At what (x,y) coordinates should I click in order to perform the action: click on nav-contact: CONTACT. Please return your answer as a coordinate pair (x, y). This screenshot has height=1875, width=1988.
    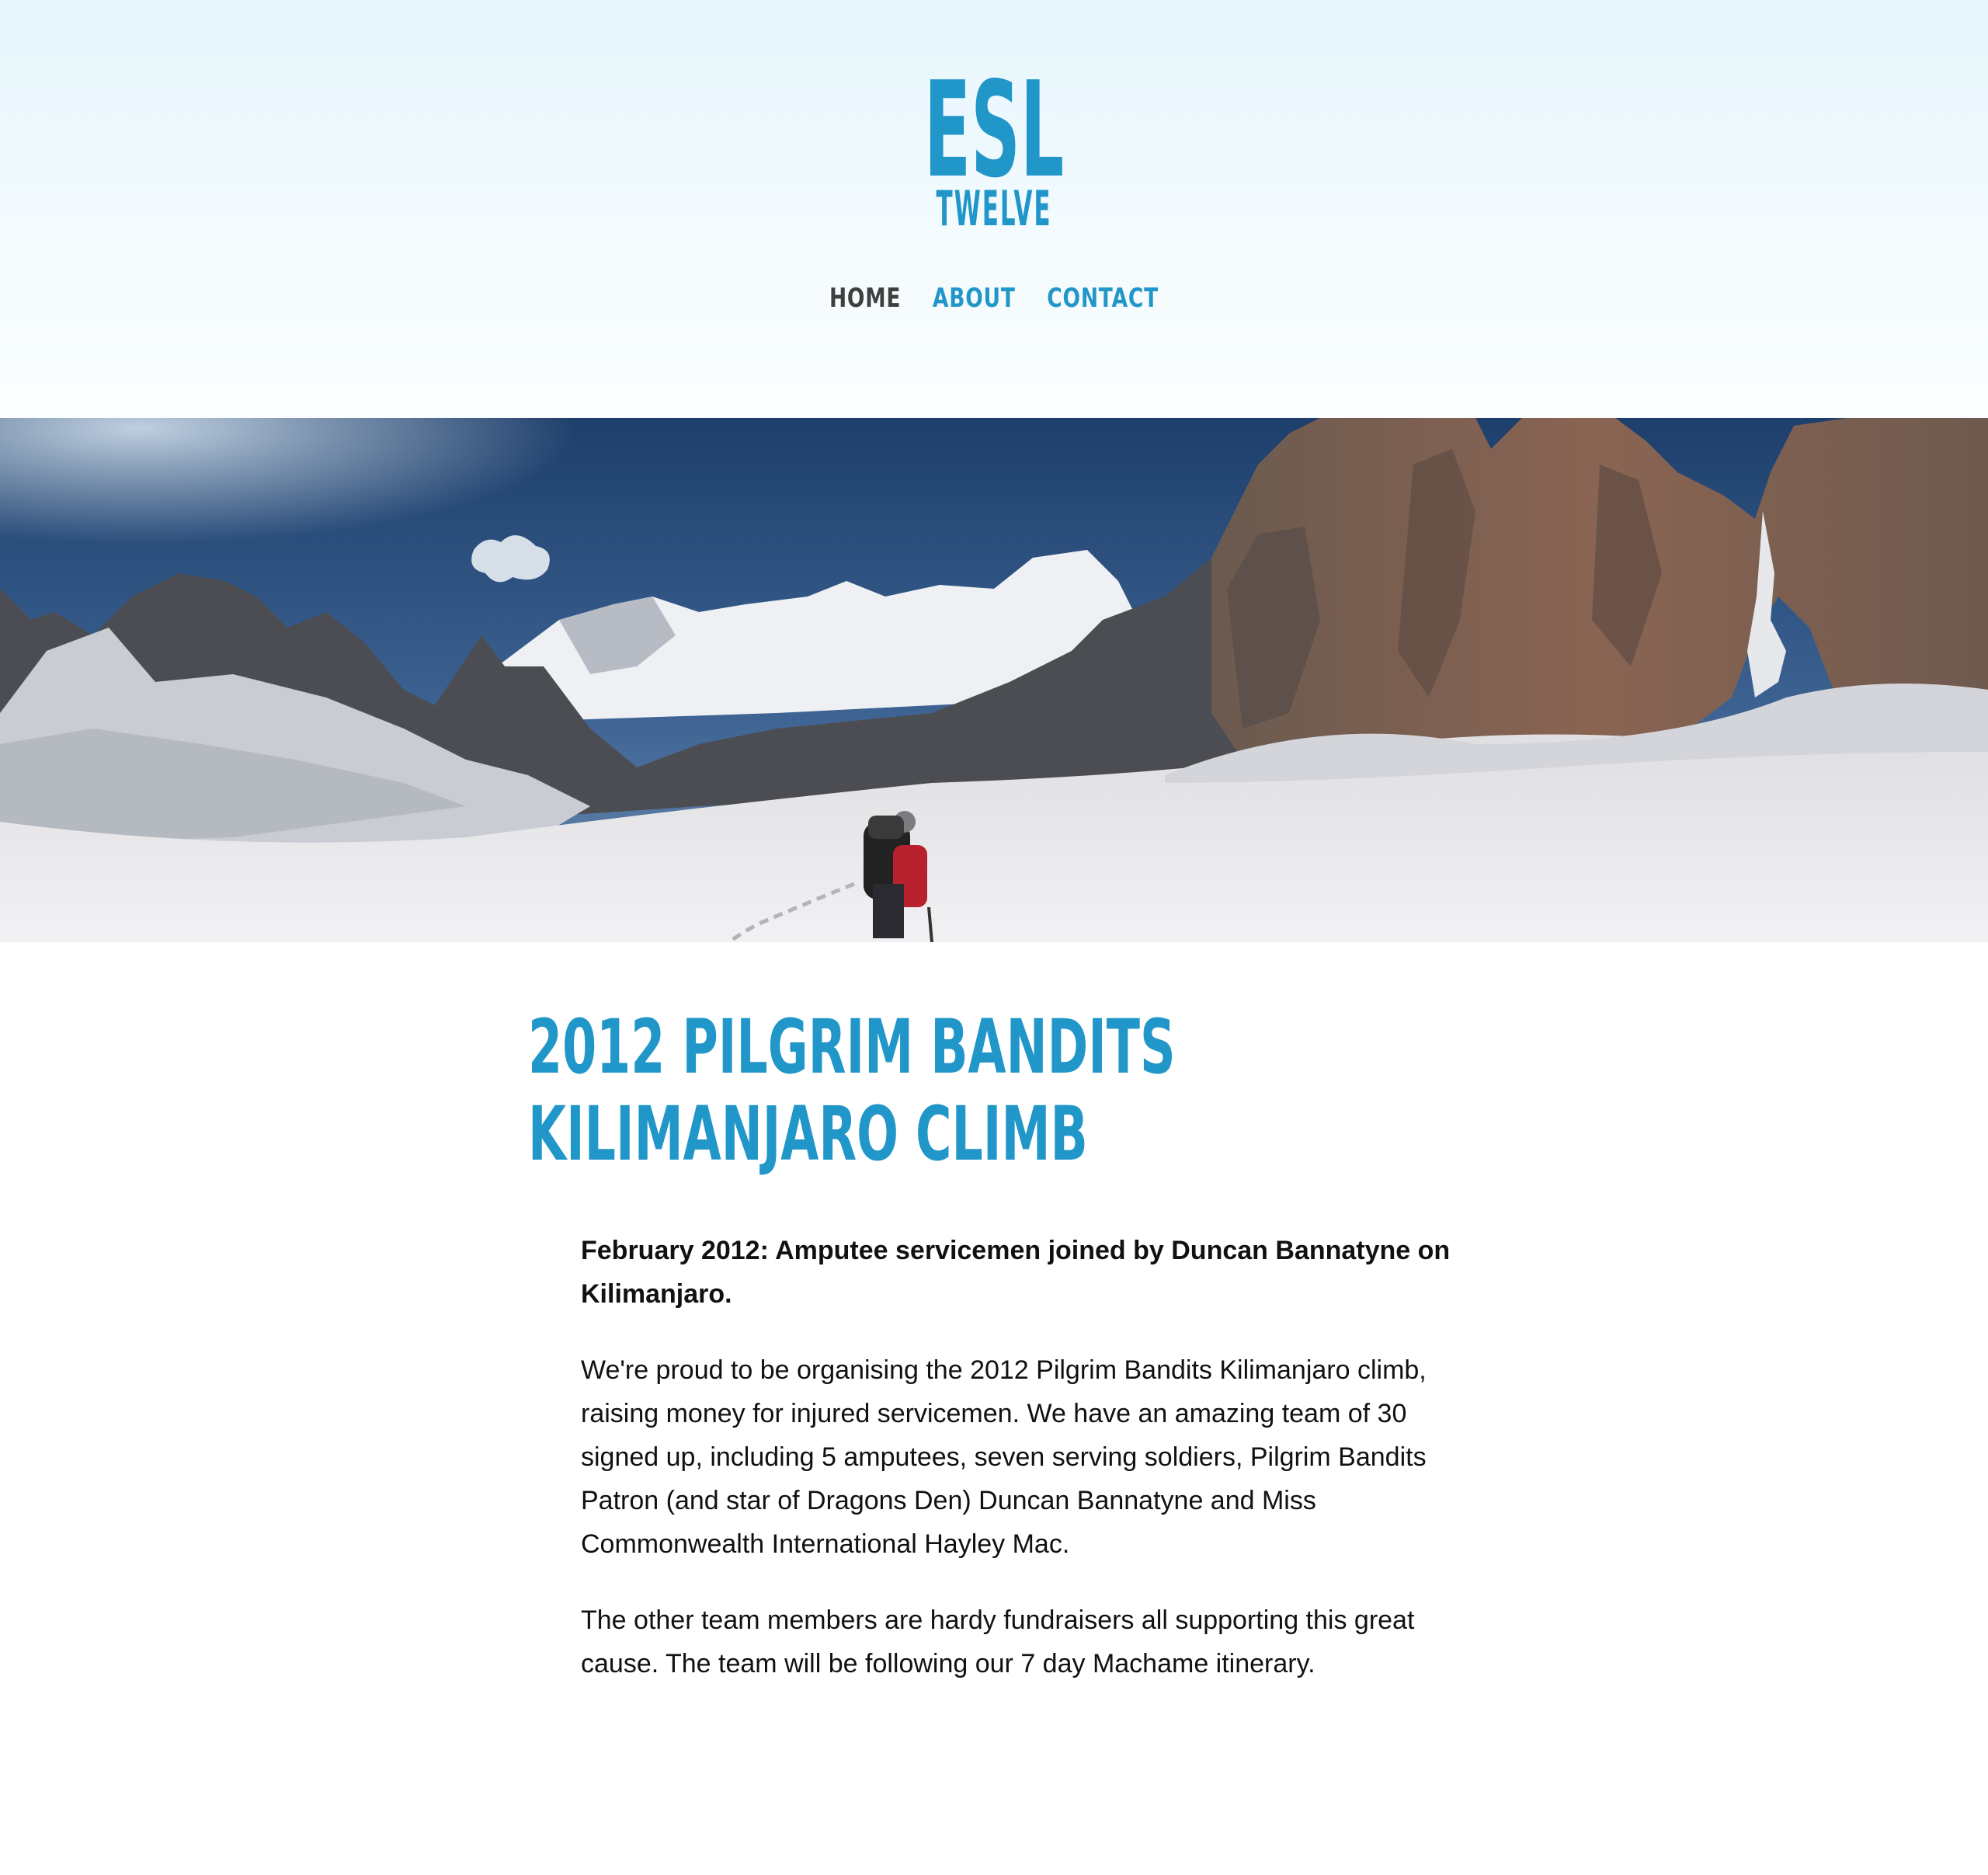
    Looking at the image, I should click on (1103, 303).